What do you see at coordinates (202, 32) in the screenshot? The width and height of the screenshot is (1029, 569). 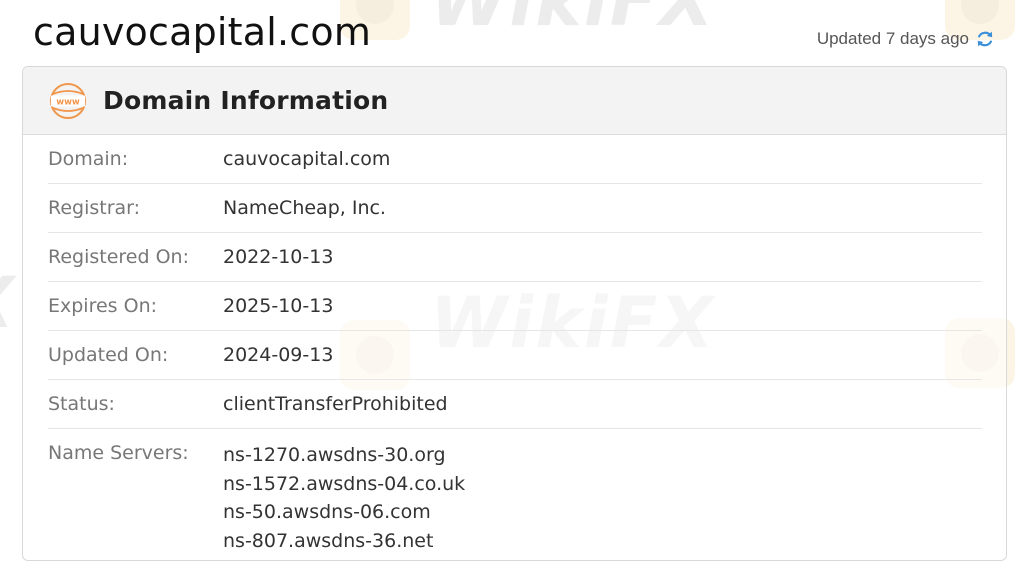 I see `page-title: cauvocapital.com` at bounding box center [202, 32].